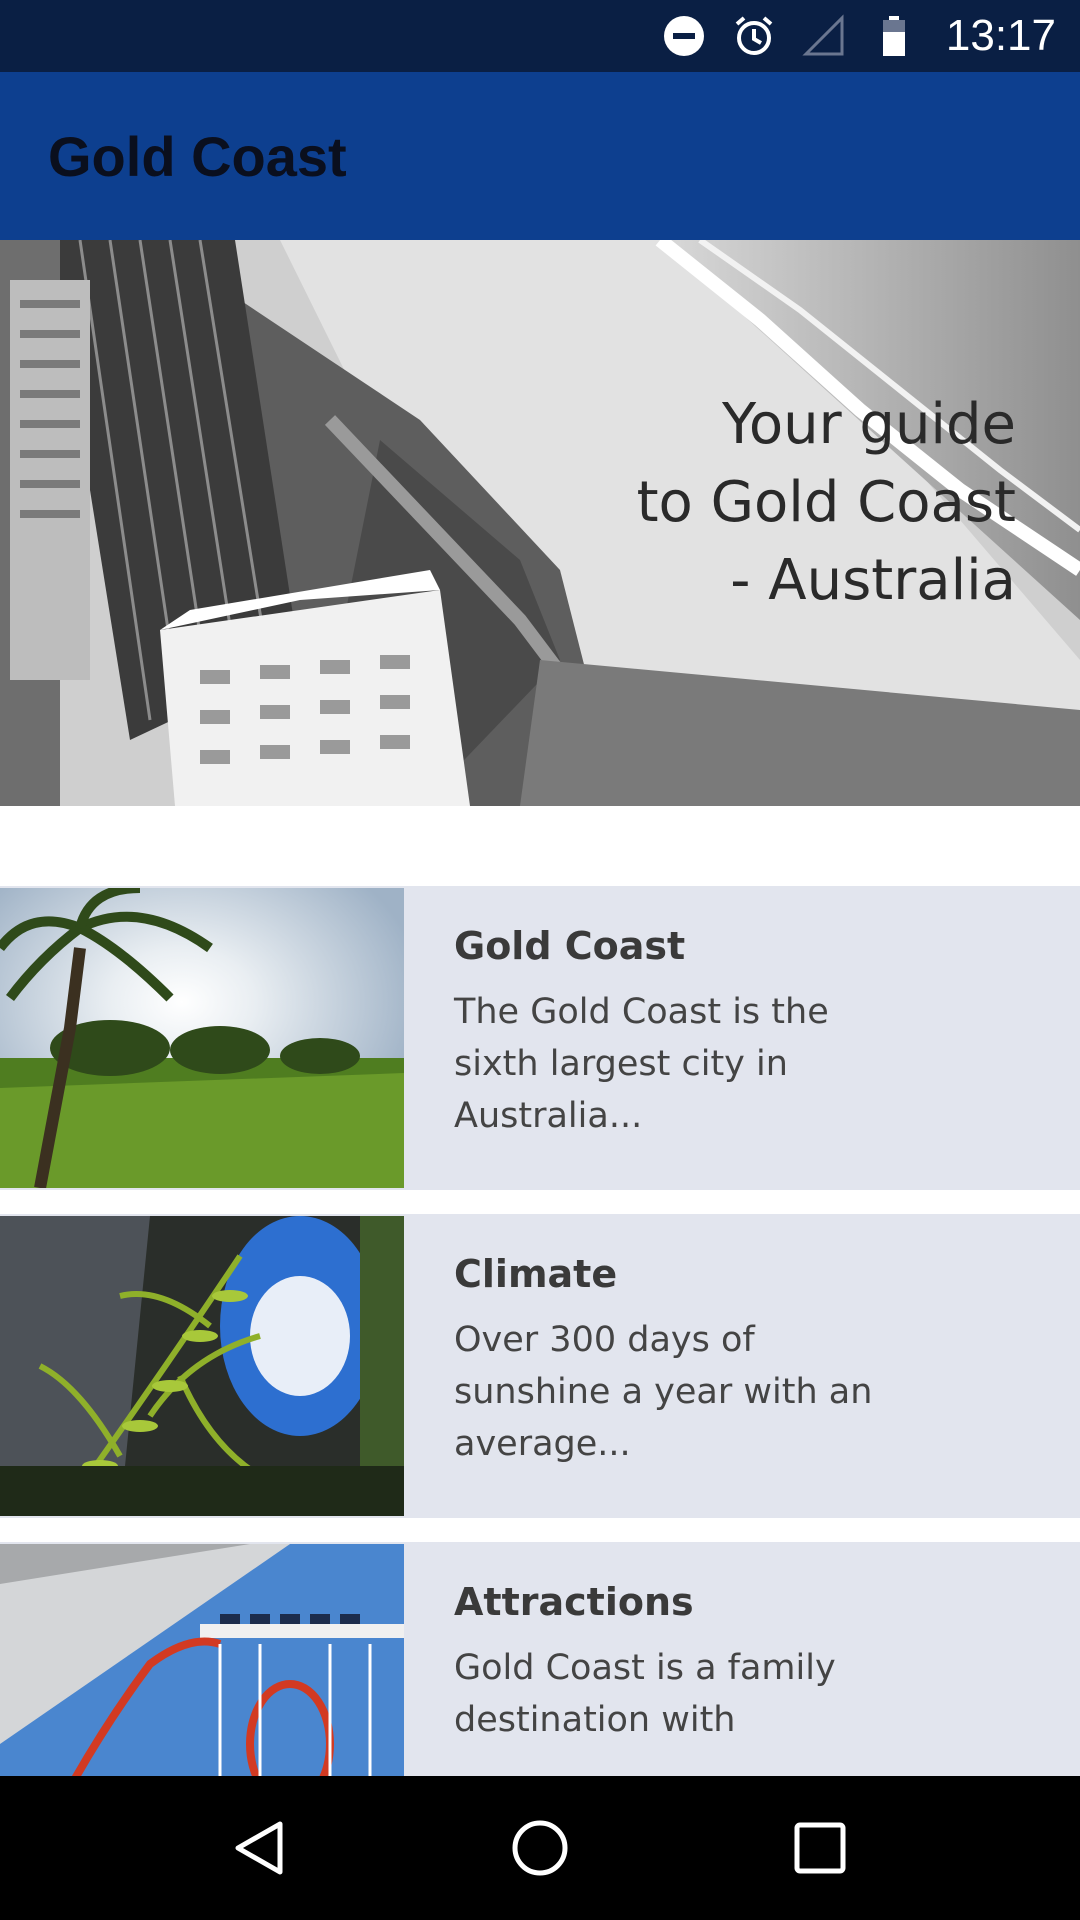 The height and width of the screenshot is (1920, 1080). I want to click on status-bar: 13:17, so click(540, 36).